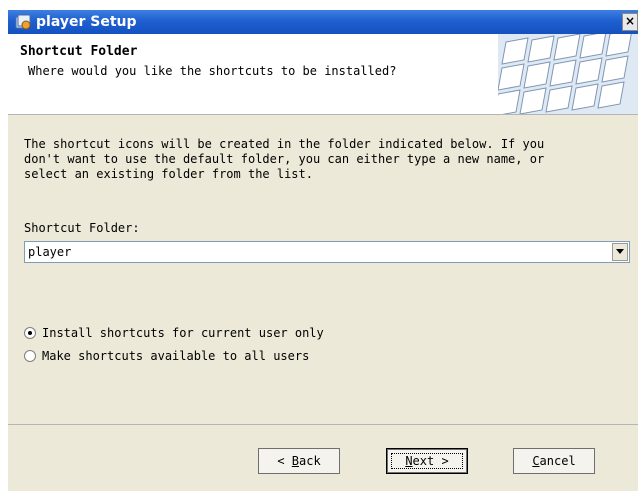 This screenshot has height=491, width=638. I want to click on next-button: Next >, so click(427, 461).